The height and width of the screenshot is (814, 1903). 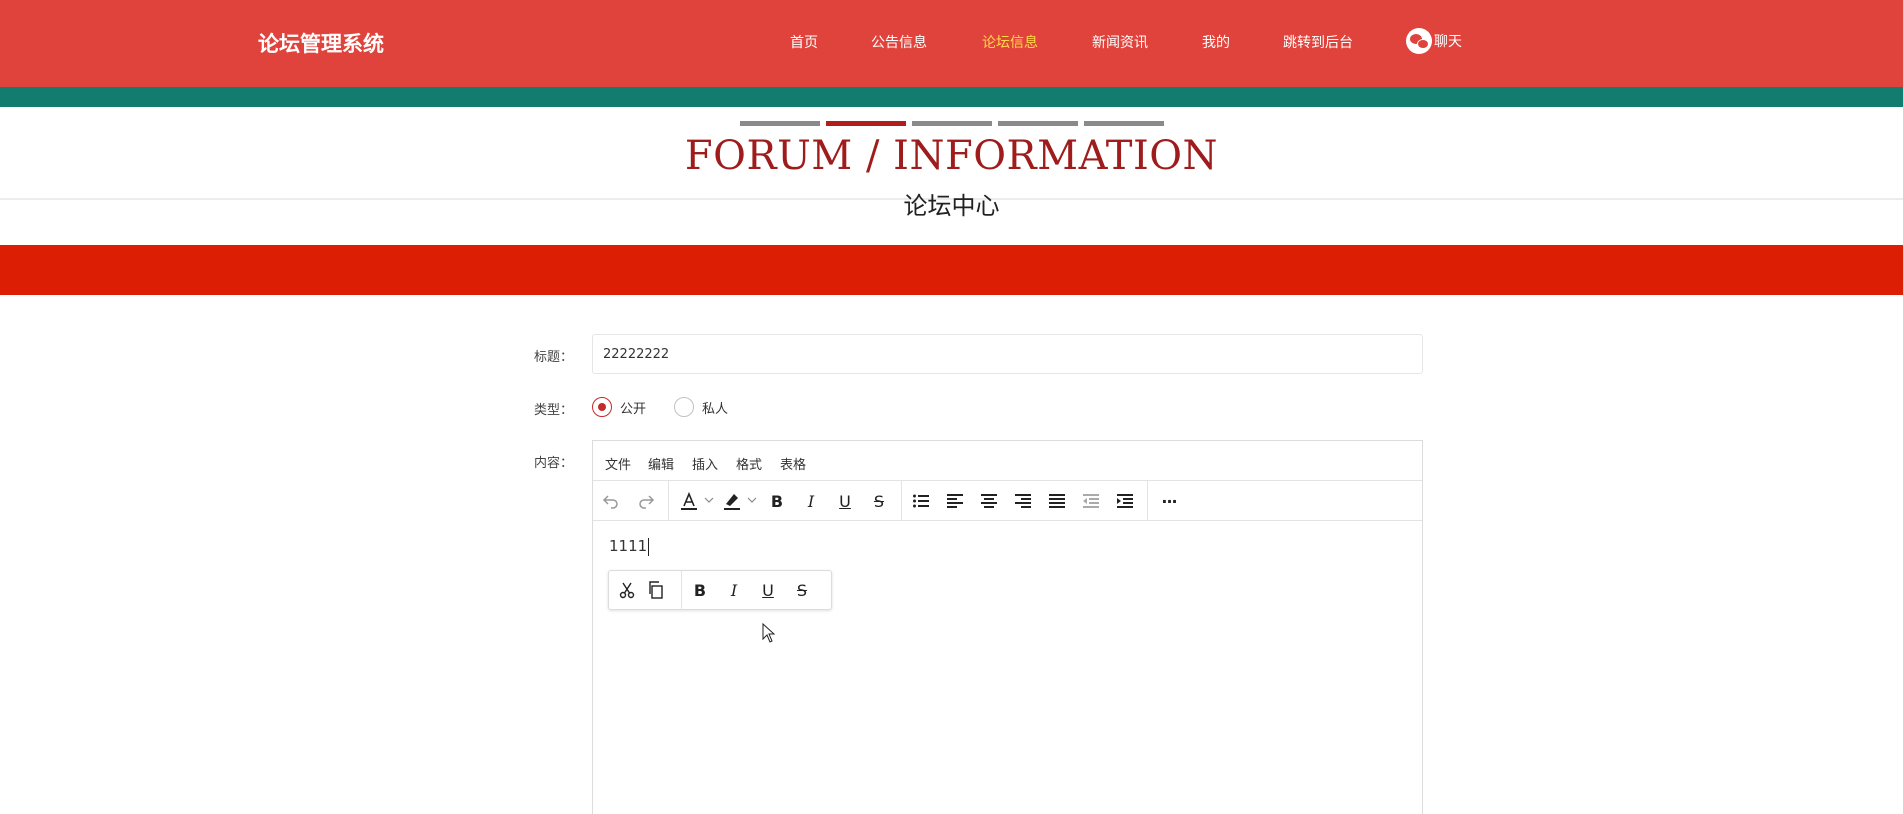 I want to click on section-banner, so click(x=951, y=270).